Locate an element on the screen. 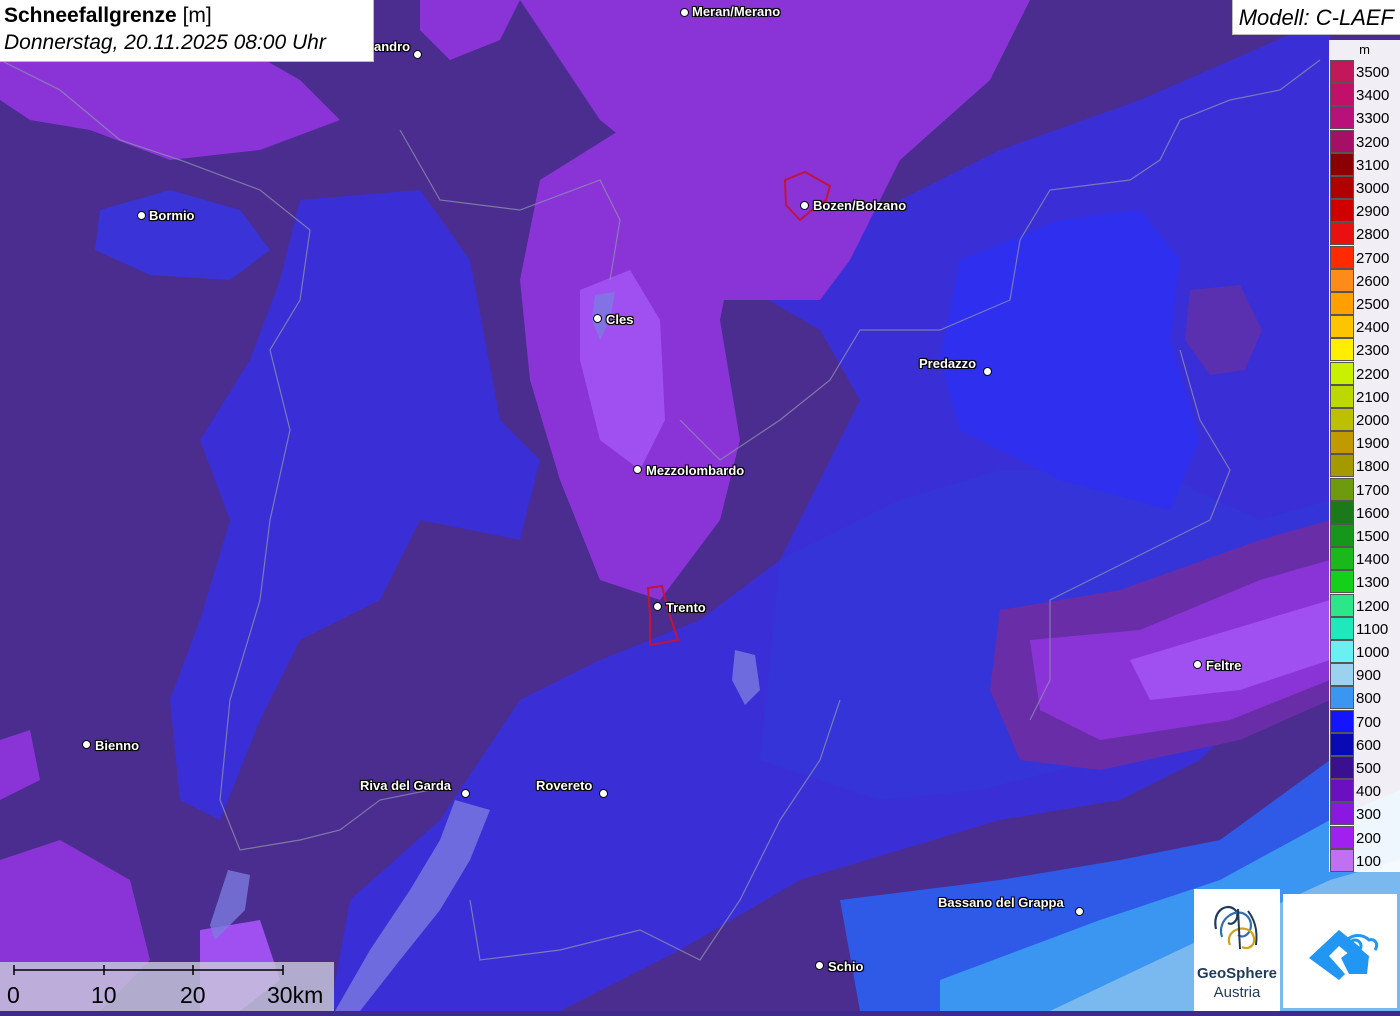 The height and width of the screenshot is (1016, 1400). legend-label: 3000 is located at coordinates (1373, 188).